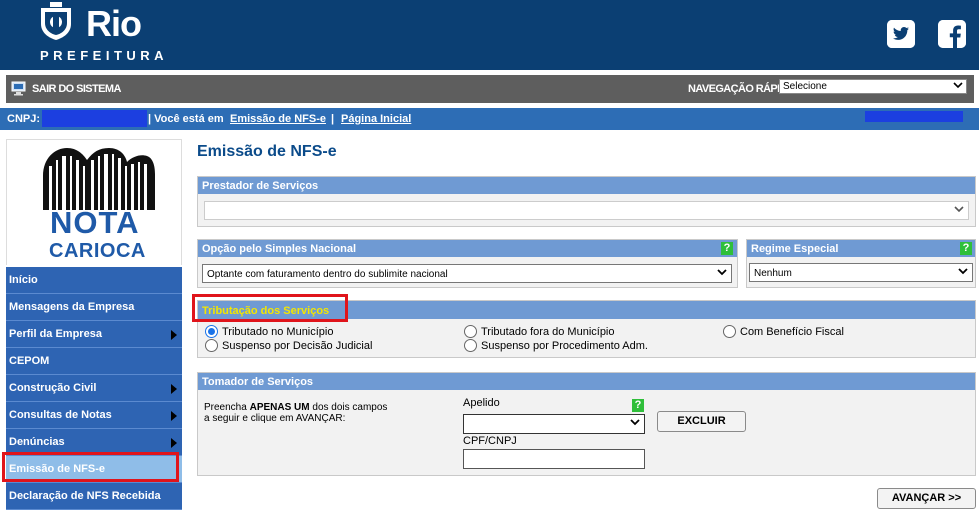  What do you see at coordinates (873, 86) in the screenshot?
I see `quick-nav-select: Selecione` at bounding box center [873, 86].